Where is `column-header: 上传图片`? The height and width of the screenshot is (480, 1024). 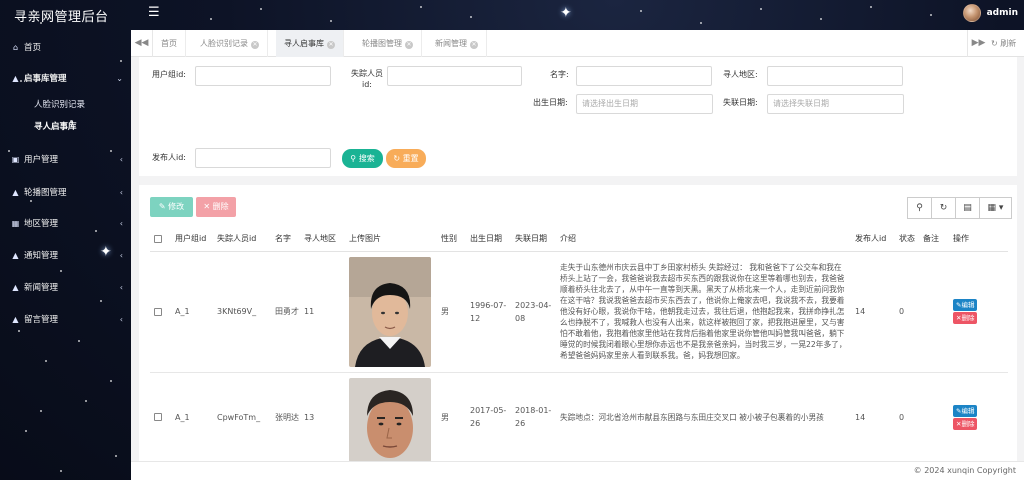
column-header: 上传图片 is located at coordinates (391, 239).